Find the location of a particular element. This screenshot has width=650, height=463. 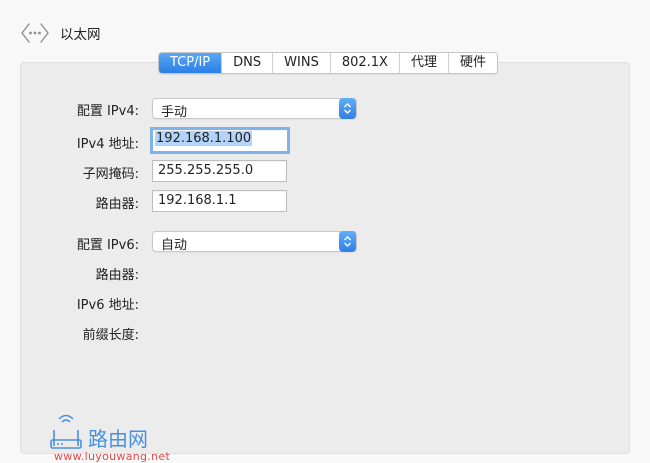

subnet-mask-label: 子网掩码: is located at coordinates (110, 174).